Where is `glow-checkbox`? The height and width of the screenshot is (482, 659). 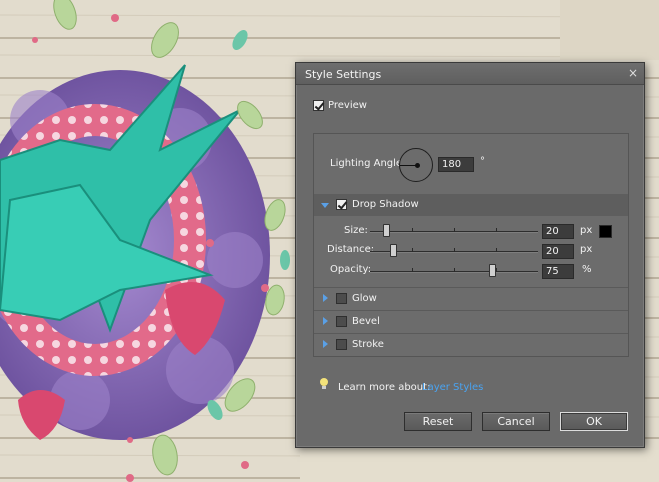 glow-checkbox is located at coordinates (341, 298).